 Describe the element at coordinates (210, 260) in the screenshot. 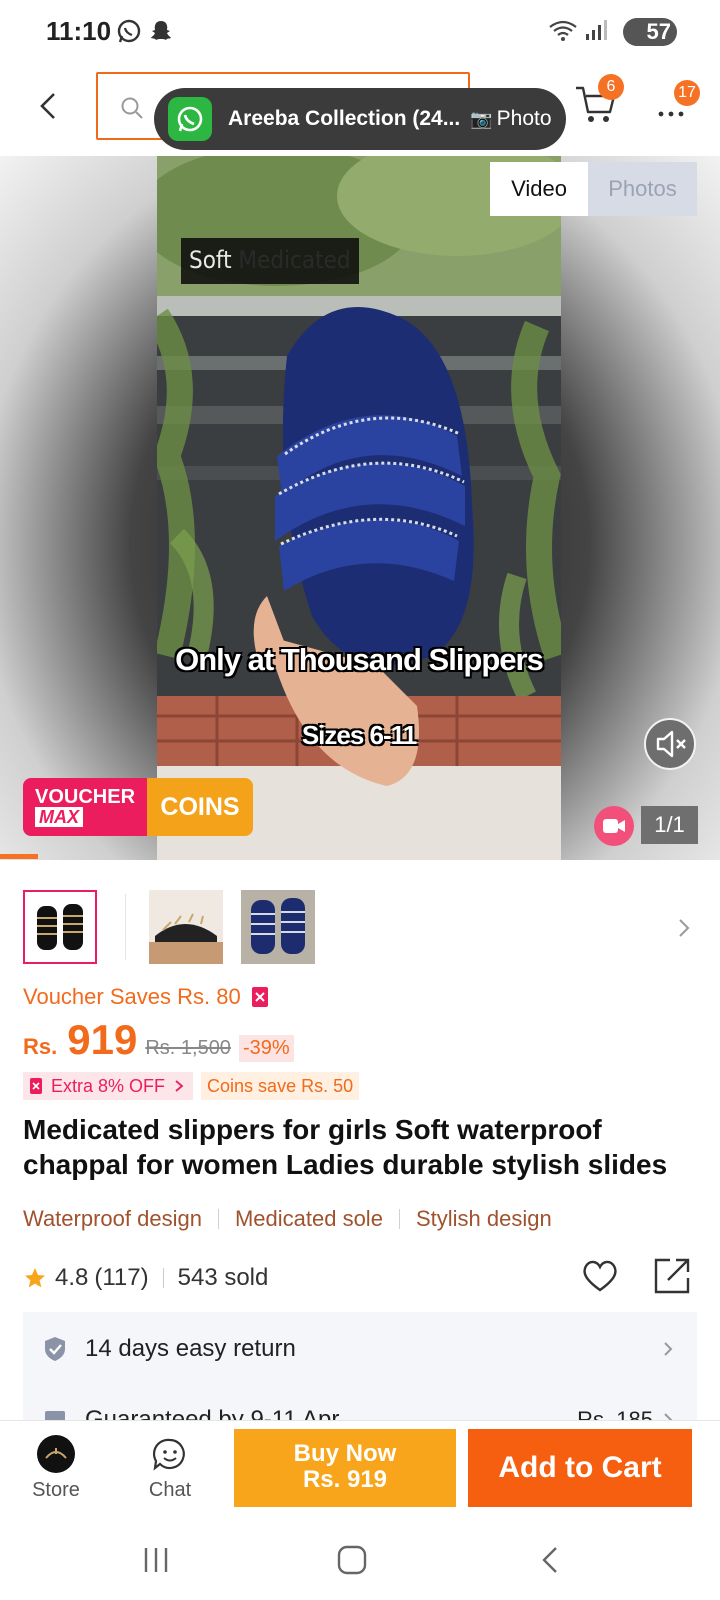

I see `caption-soft: Soft` at that location.